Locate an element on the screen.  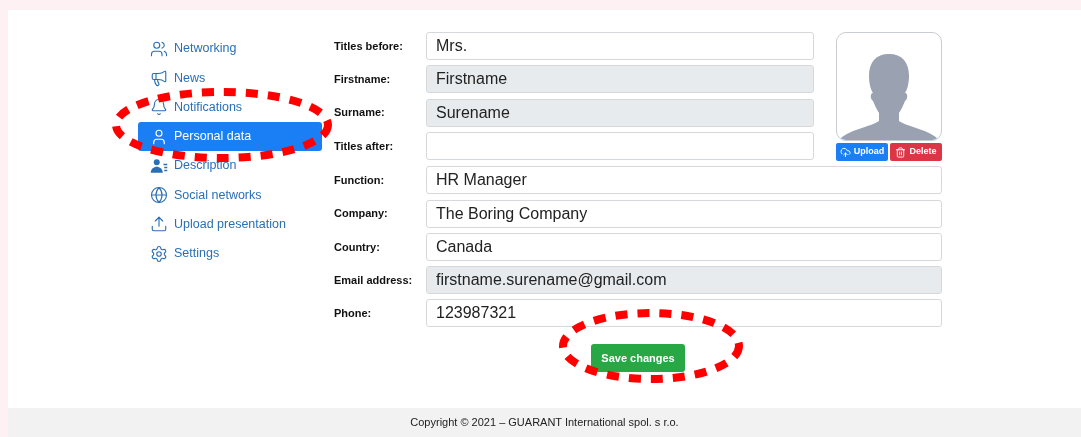
person-icon is located at coordinates (159, 136).